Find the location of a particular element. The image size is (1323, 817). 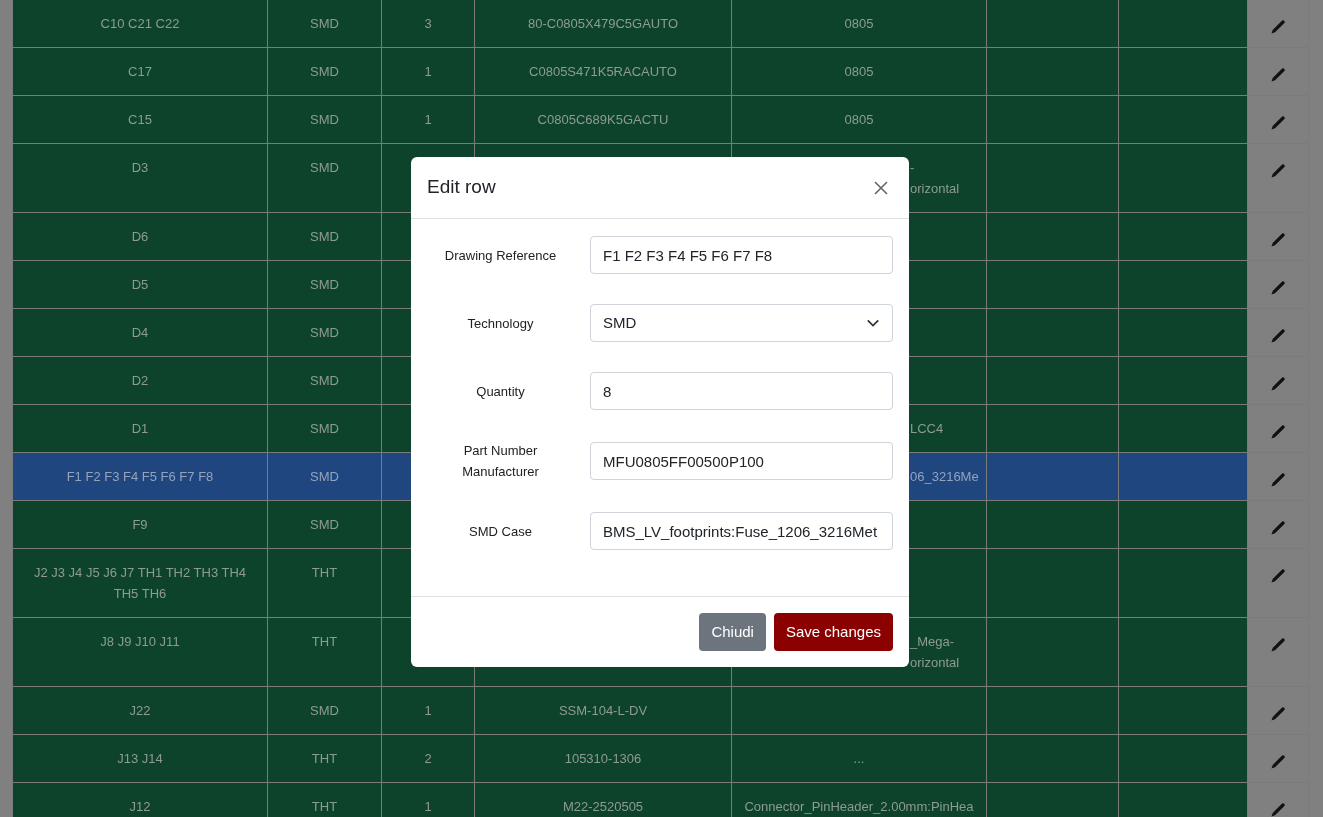

table-cell: 3 is located at coordinates (428, 23).